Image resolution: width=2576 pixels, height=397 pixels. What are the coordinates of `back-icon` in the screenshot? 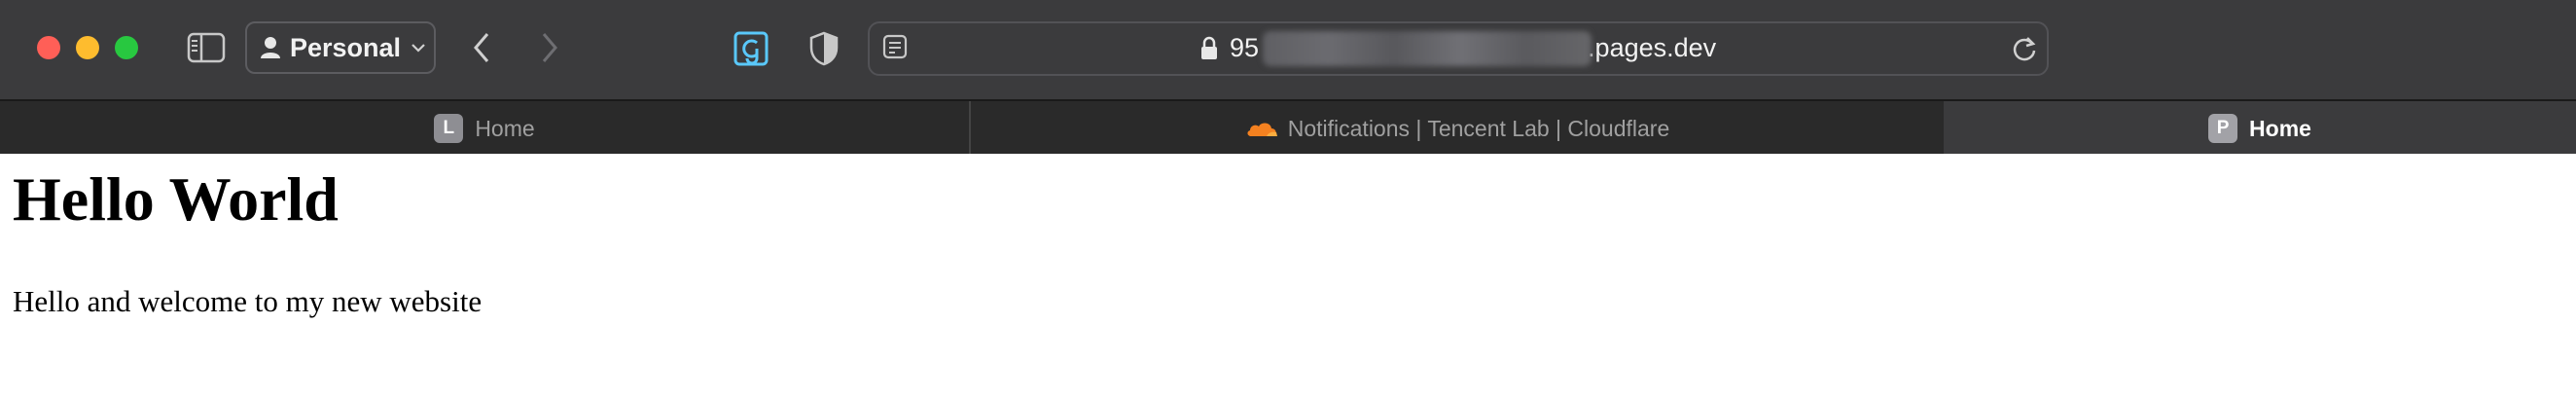 It's located at (481, 47).